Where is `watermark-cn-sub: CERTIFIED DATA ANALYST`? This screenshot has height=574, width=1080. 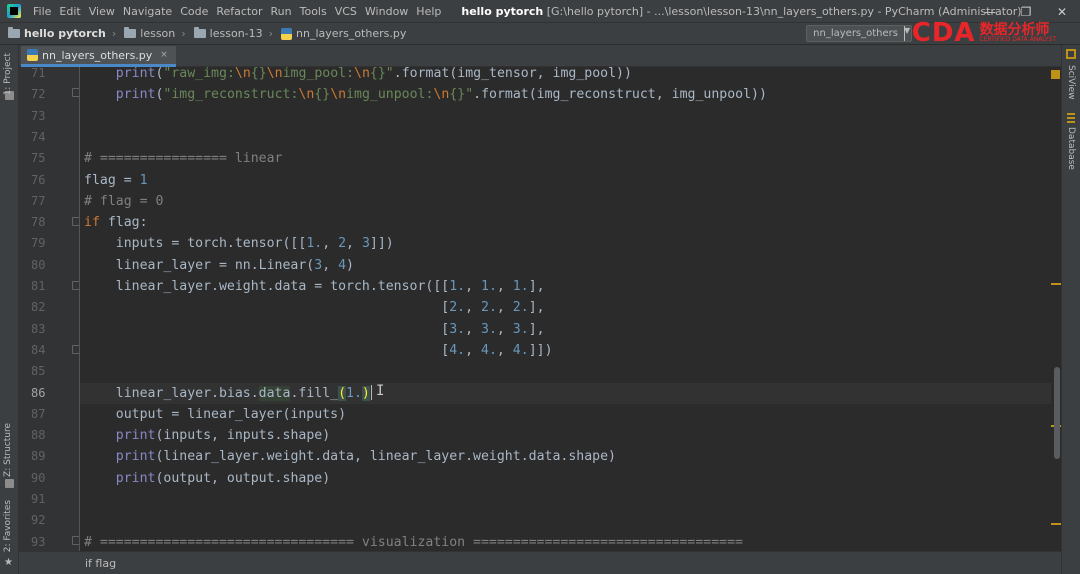 watermark-cn-sub: CERTIFIED DATA ANALYST is located at coordinates (1017, 39).